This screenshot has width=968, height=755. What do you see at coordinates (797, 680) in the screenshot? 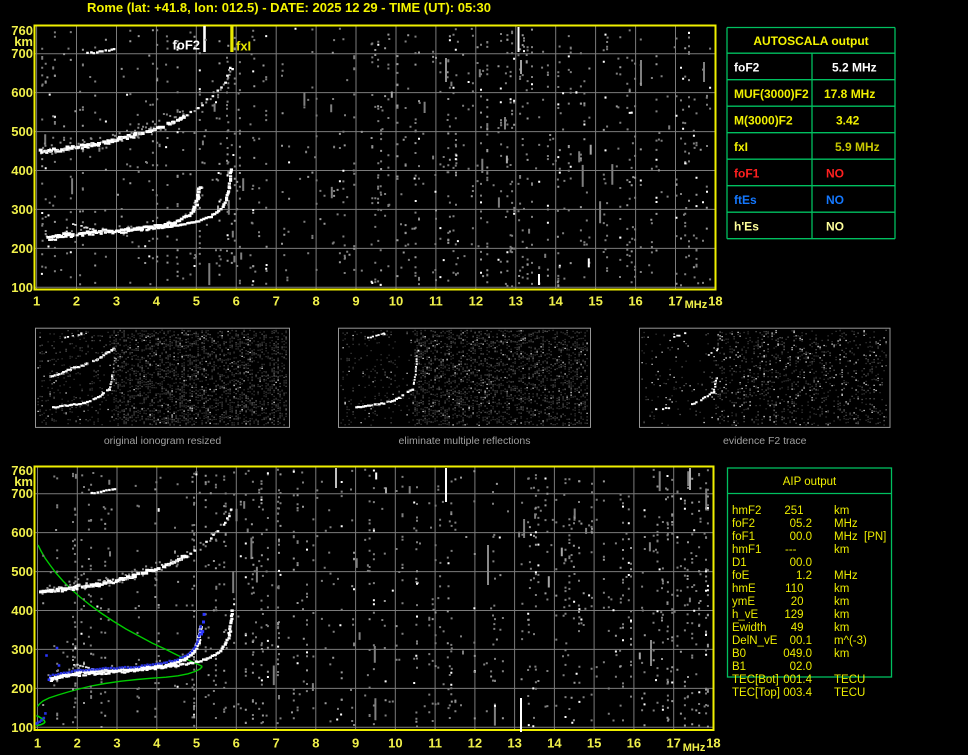
I see `svg-text: 001.4` at bounding box center [797, 680].